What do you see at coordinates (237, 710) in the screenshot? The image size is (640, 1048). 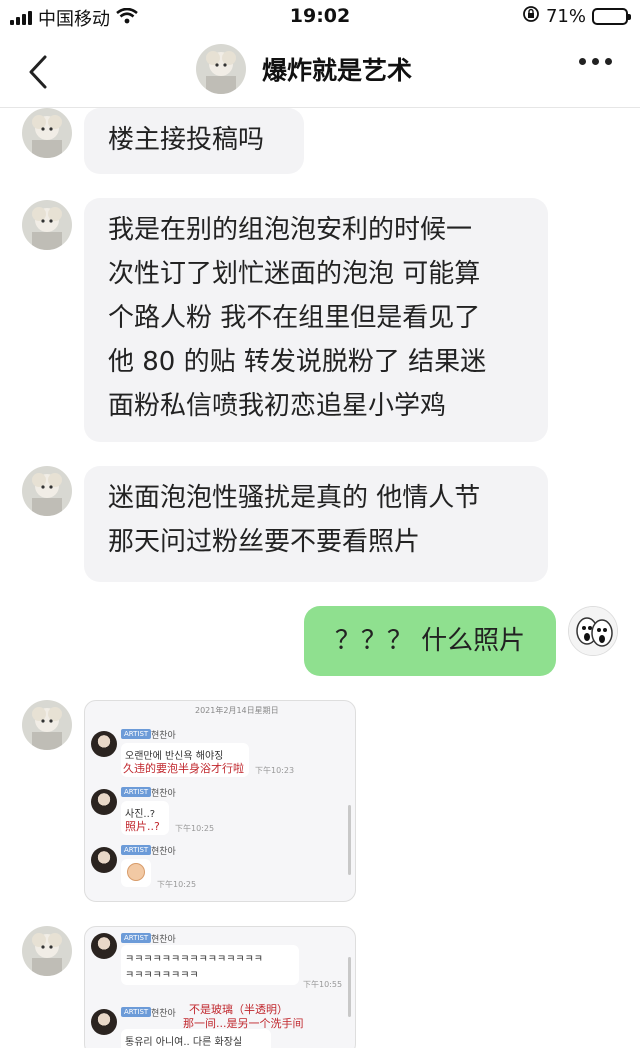 I see `shot-date: 2021年2月14日星期日` at bounding box center [237, 710].